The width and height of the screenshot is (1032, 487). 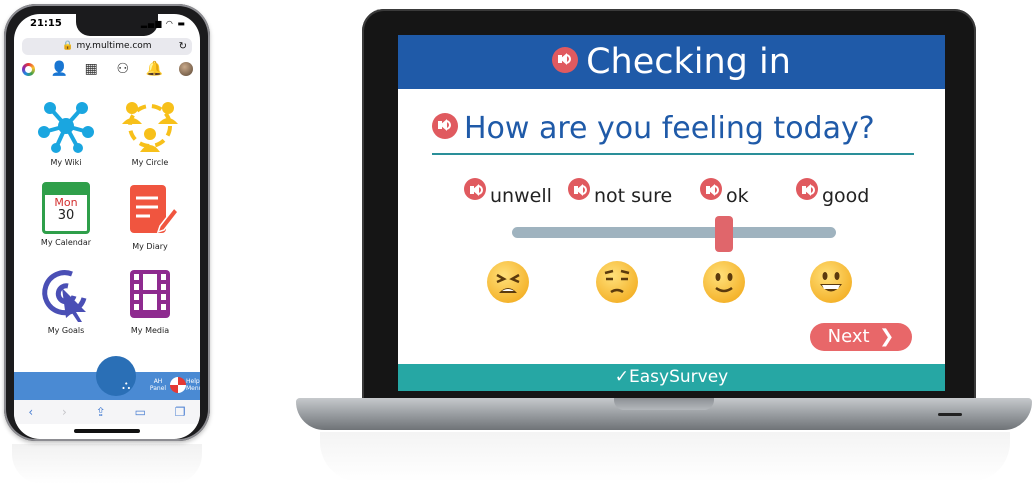 What do you see at coordinates (64, 412) in the screenshot?
I see `forward-icon: ›` at bounding box center [64, 412].